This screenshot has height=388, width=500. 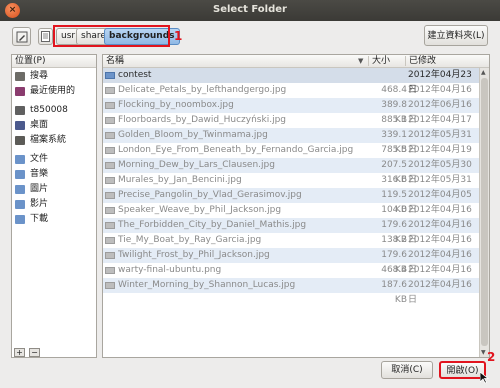 I want to click on search-icon, so click(x=20, y=76).